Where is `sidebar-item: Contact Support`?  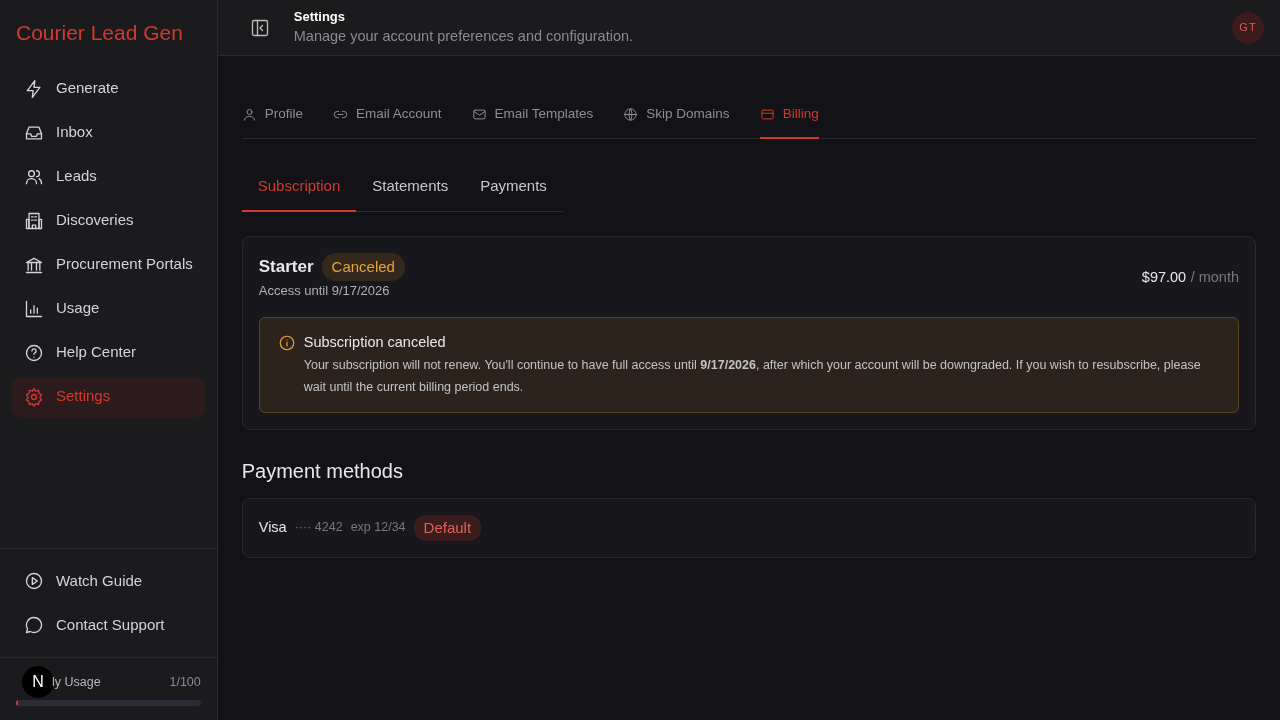 sidebar-item: Contact Support is located at coordinates (108, 625).